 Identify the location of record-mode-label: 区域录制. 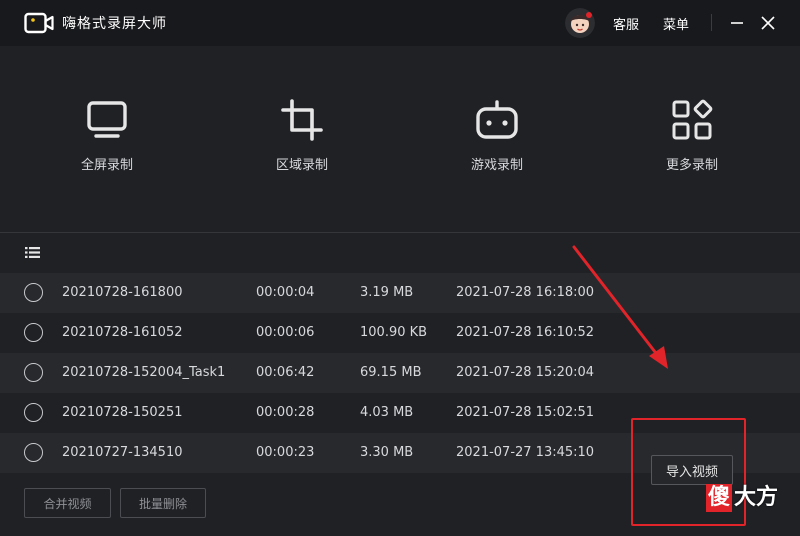
(301, 165).